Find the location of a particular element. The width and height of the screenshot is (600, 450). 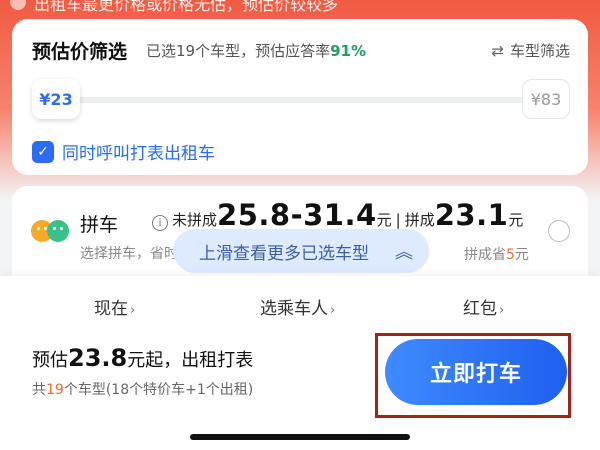

carpool-name: 拼车 is located at coordinates (99, 225).